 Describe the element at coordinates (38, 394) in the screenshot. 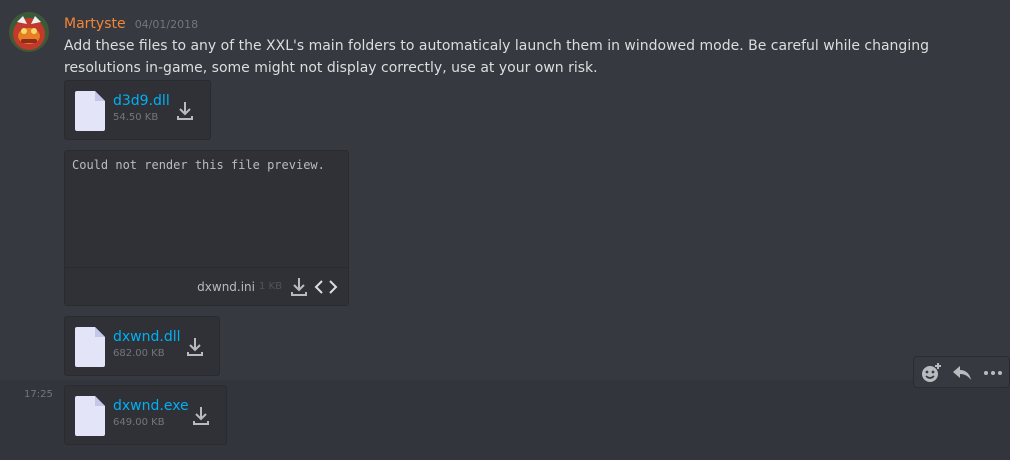

I see `followup-timestamp: 17:25` at that location.